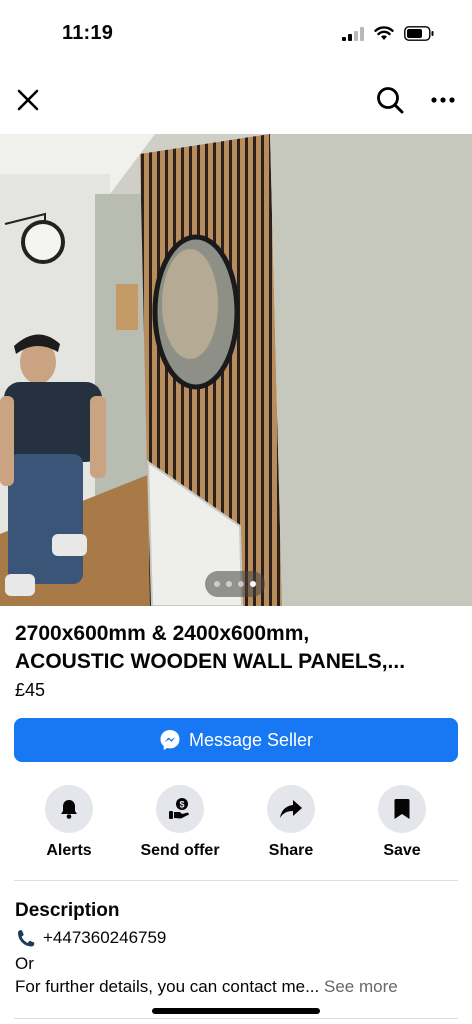  I want to click on save-label: Save, so click(402, 850).